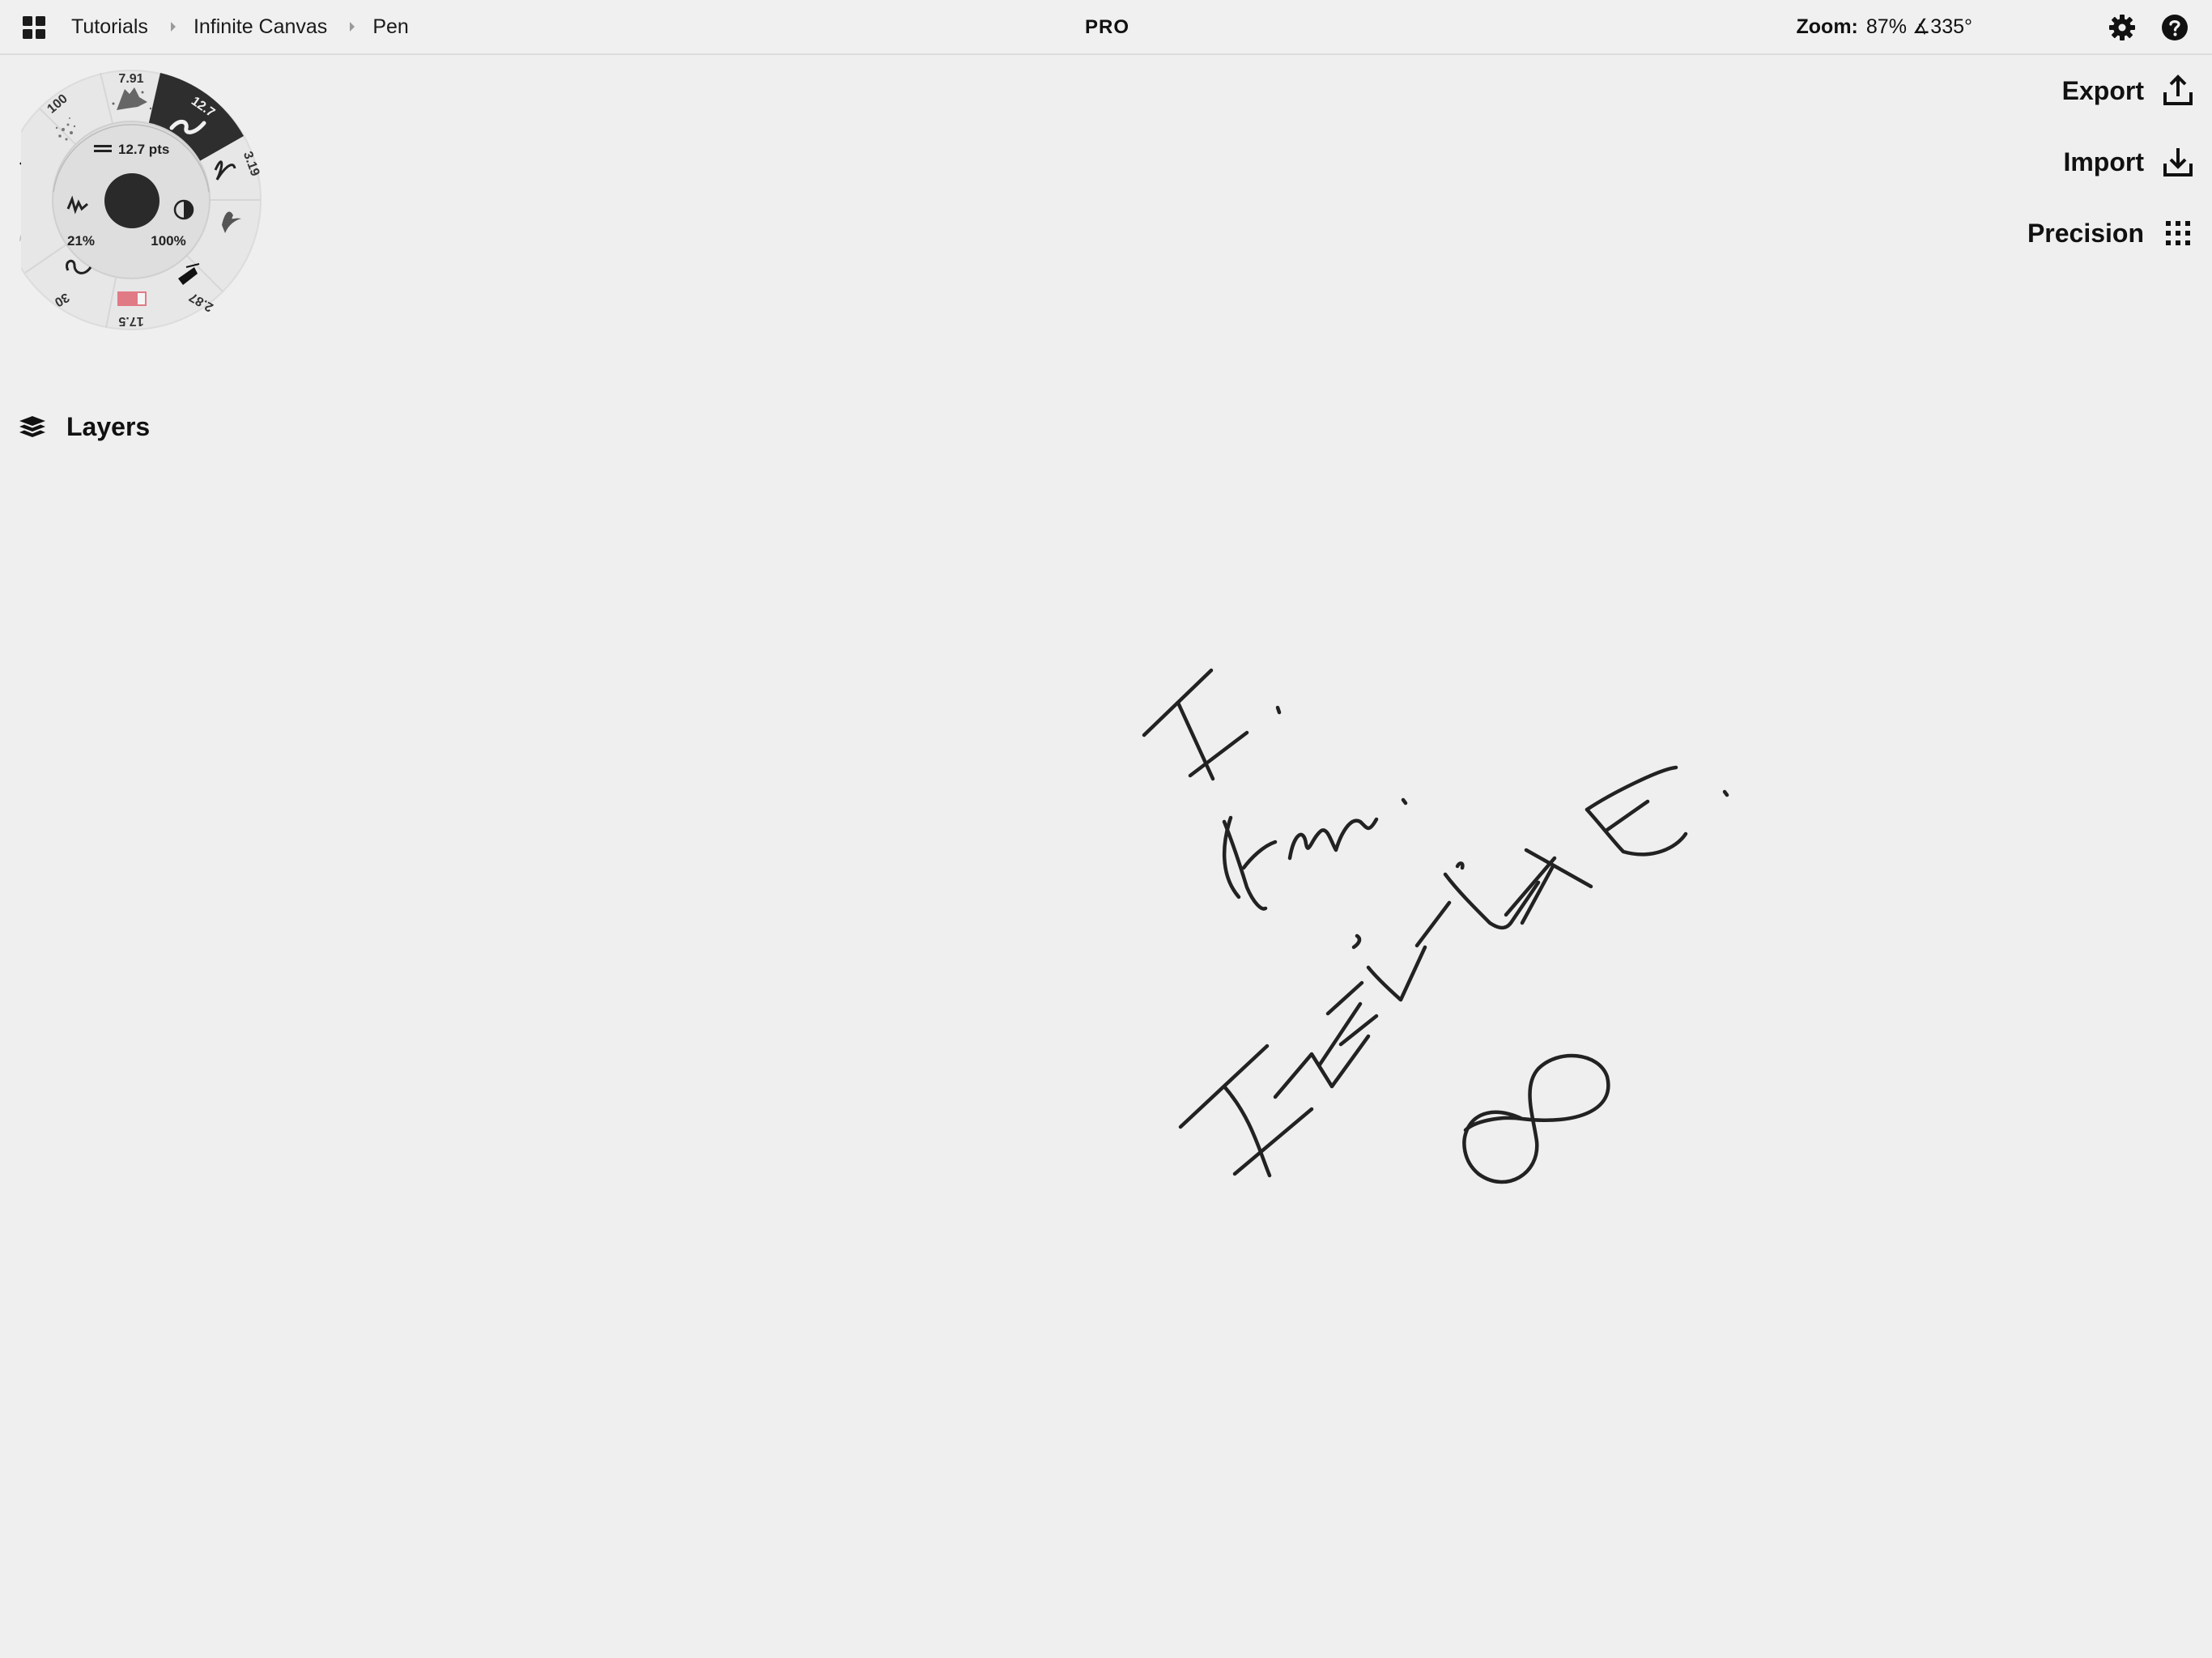 This screenshot has width=2212, height=1658. I want to click on export-label: Export, so click(2102, 90).